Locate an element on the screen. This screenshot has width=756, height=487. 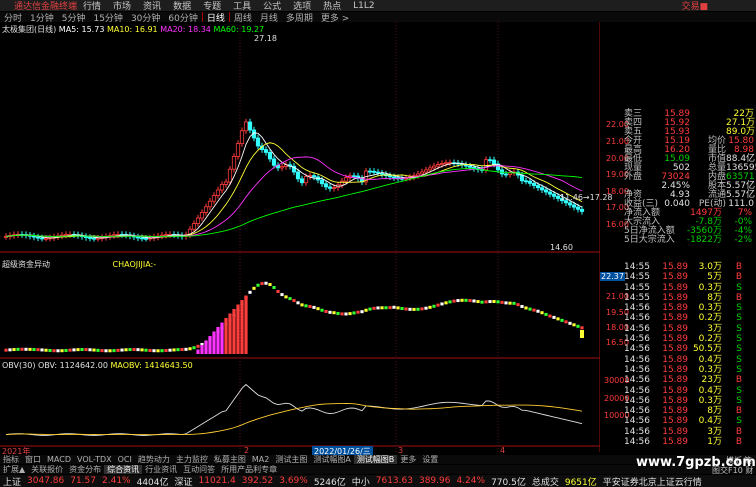
menu-zixun: 资讯 is located at coordinates (152, 5).